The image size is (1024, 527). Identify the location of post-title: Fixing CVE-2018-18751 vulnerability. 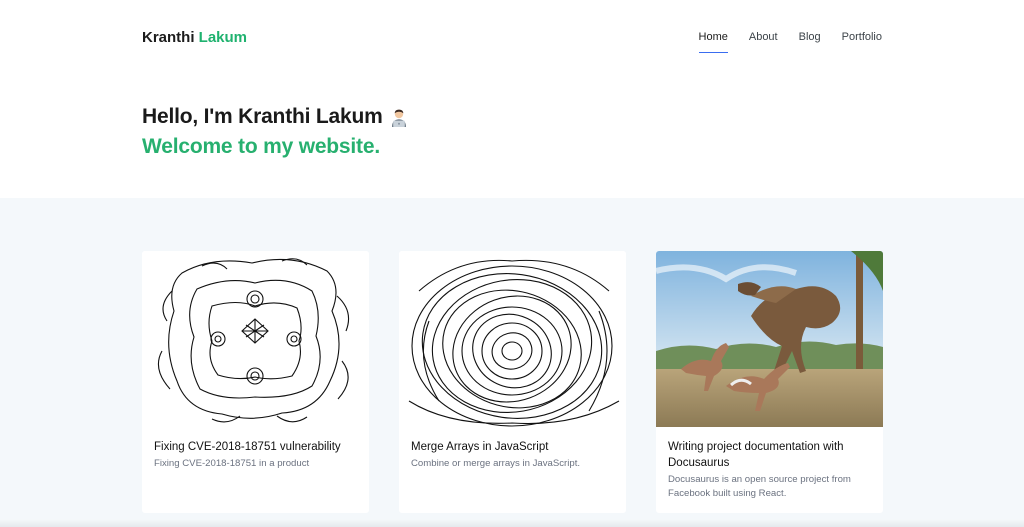
(255, 447).